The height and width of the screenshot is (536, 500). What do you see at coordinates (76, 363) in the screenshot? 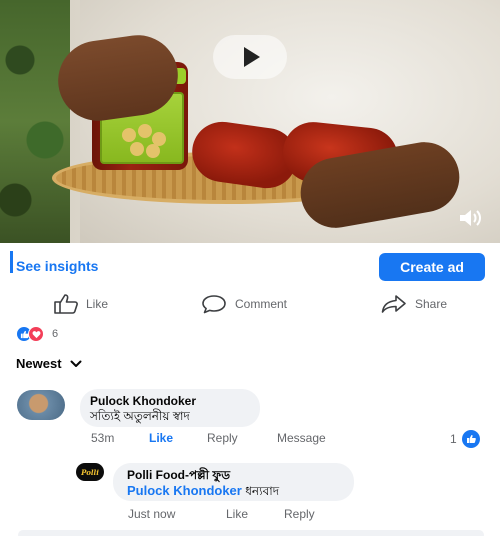
I see `chevron-down-icon` at bounding box center [76, 363].